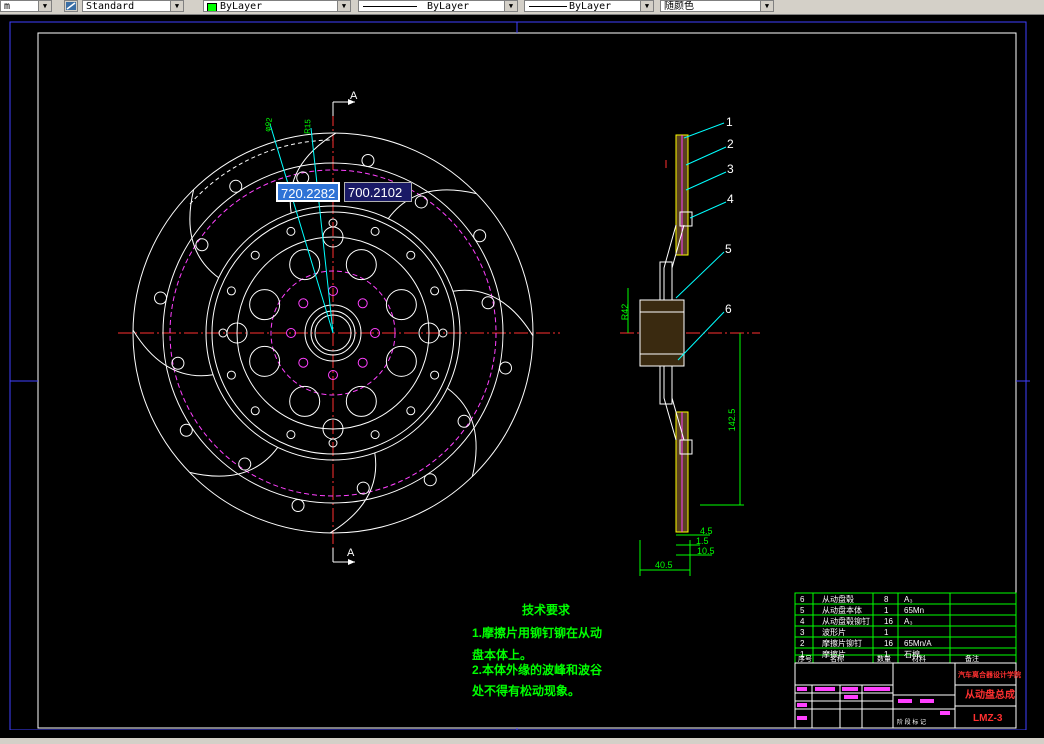 Image resolution: width=1044 pixels, height=744 pixels. Describe the element at coordinates (729, 122) in the screenshot. I see `balloon-1: 1` at that location.